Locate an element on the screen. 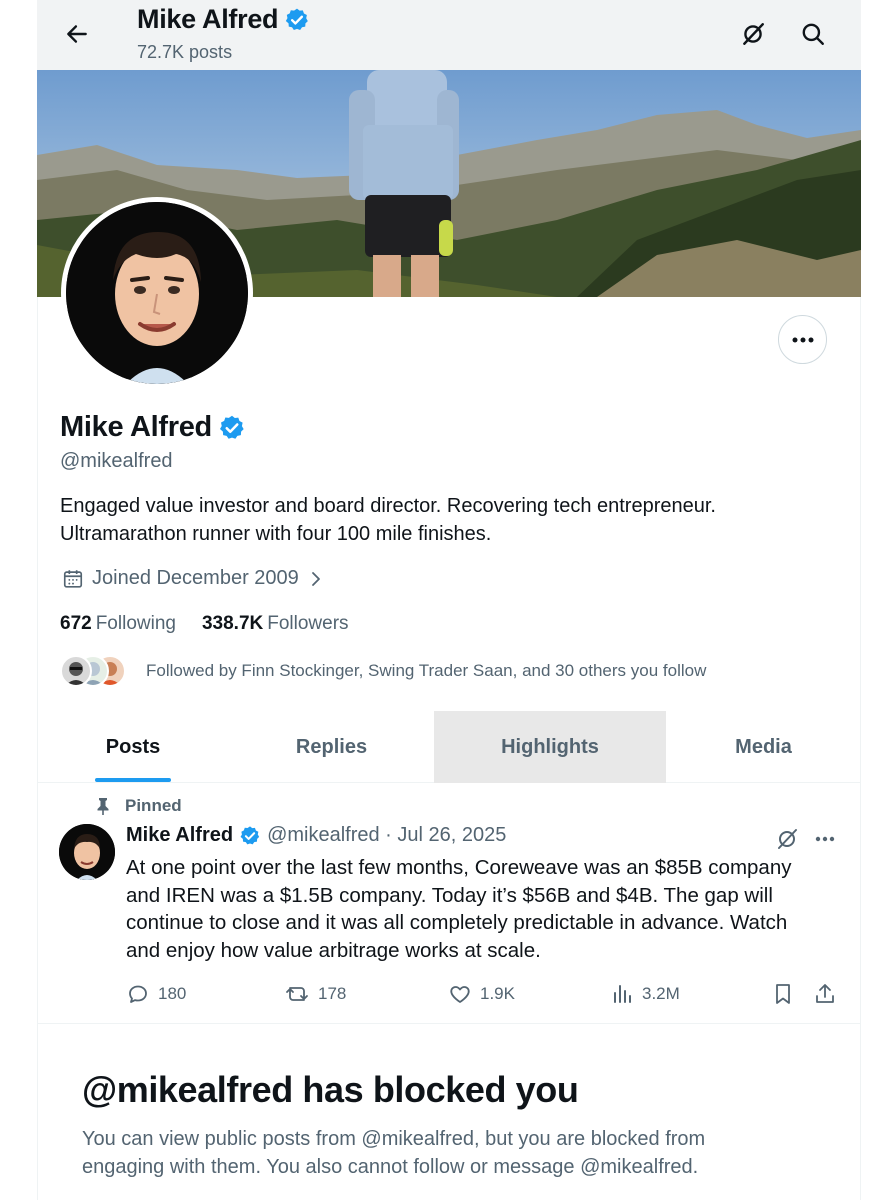  profile-avatar is located at coordinates (157, 293).